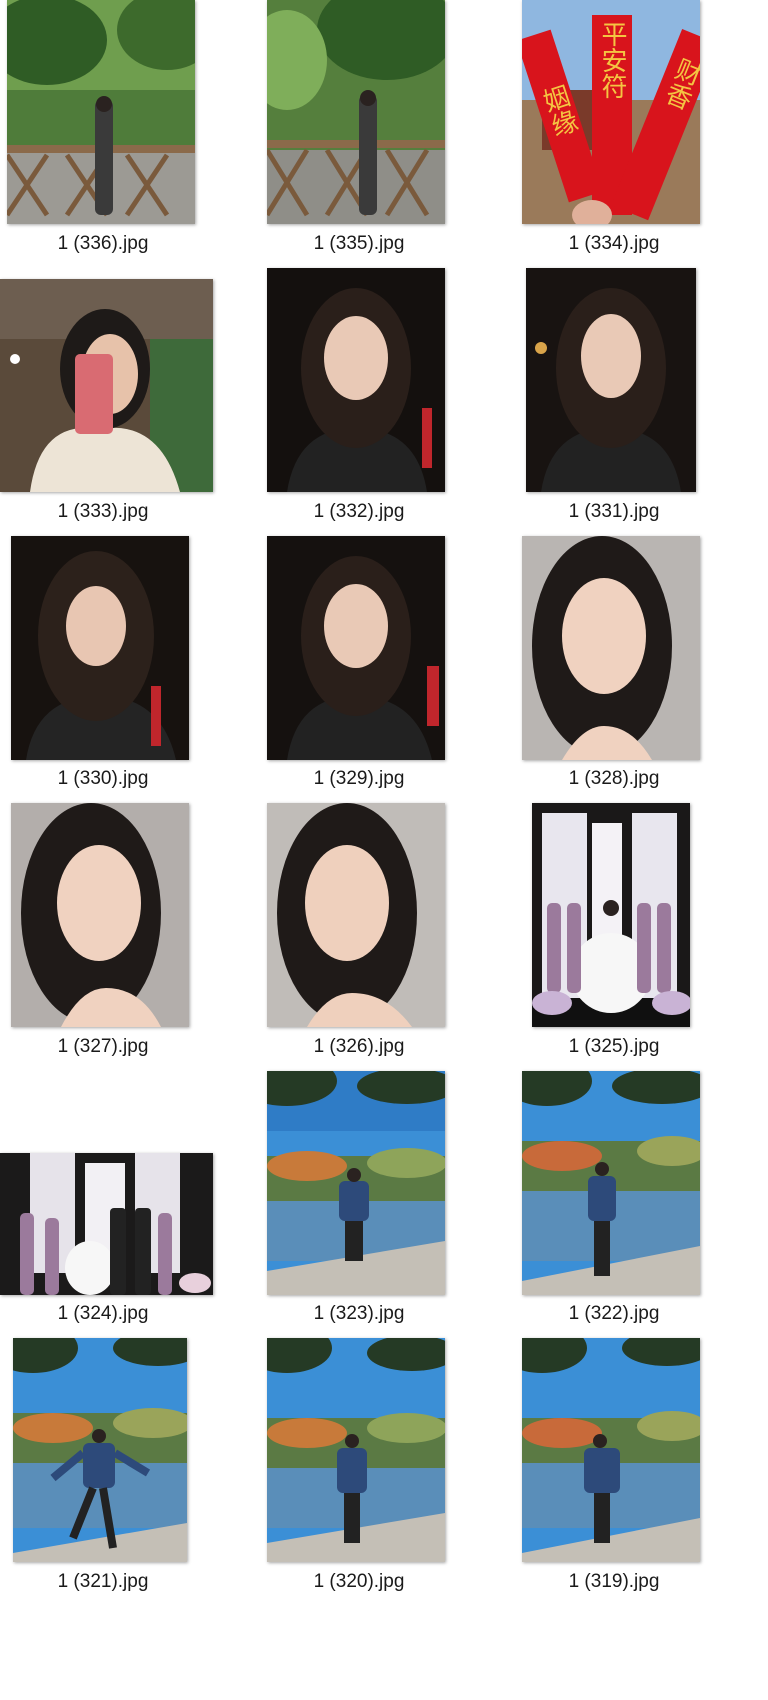 The width and height of the screenshot is (768, 1700). Describe the element at coordinates (614, 244) in the screenshot. I see `file-name: 1 (334).jpg` at that location.